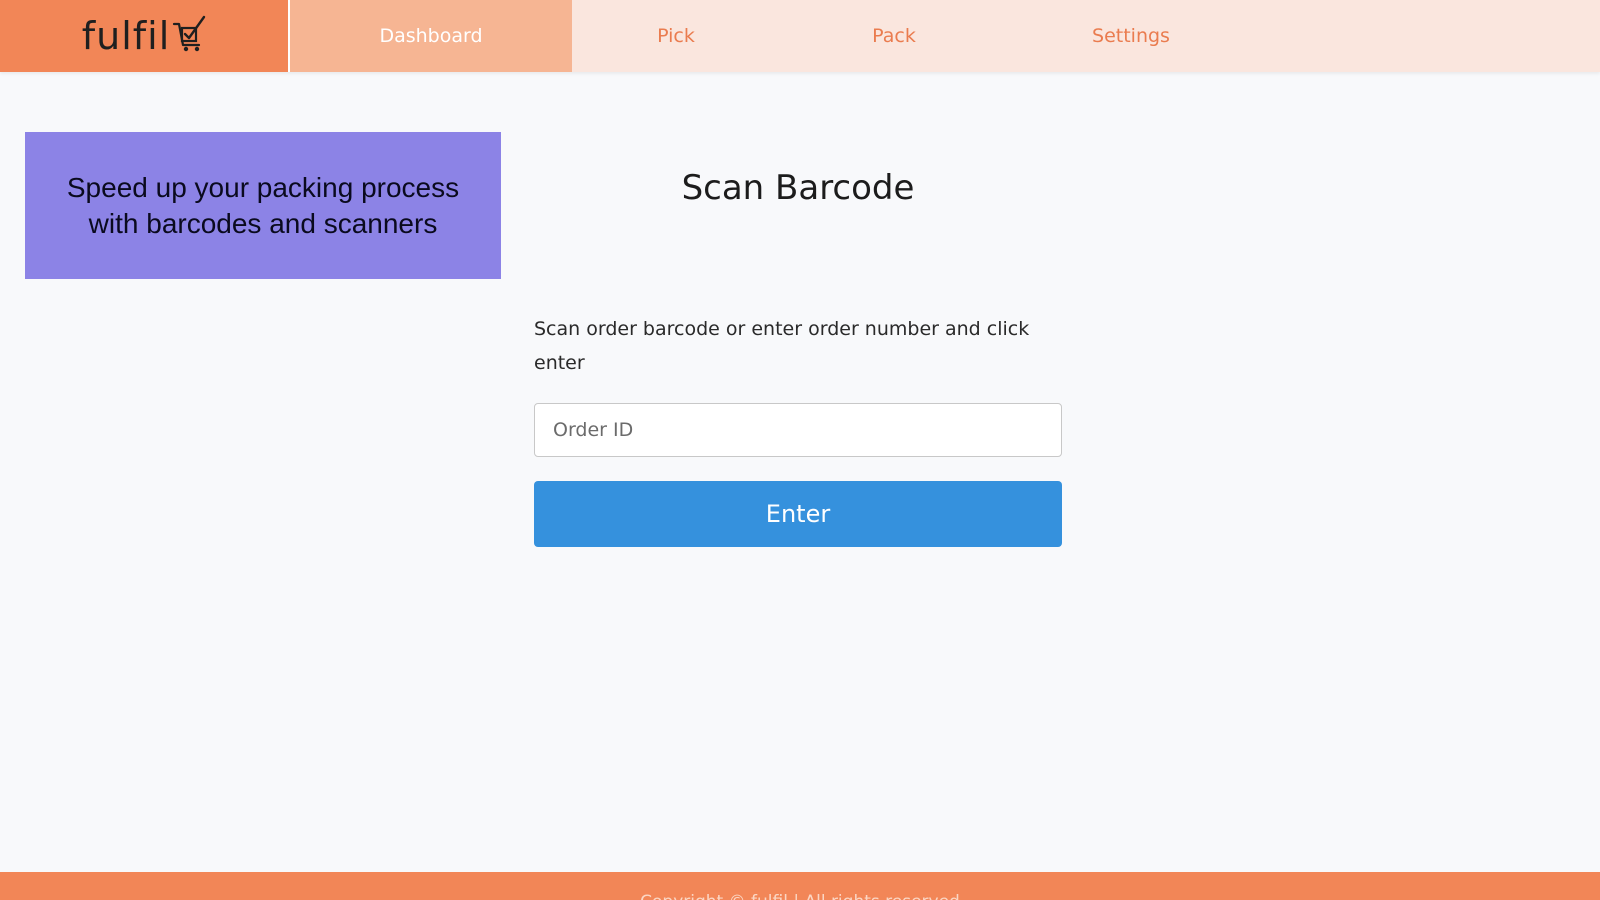  What do you see at coordinates (800, 886) in the screenshot?
I see `footer: Copyright © fulfil | All rights reserved` at bounding box center [800, 886].